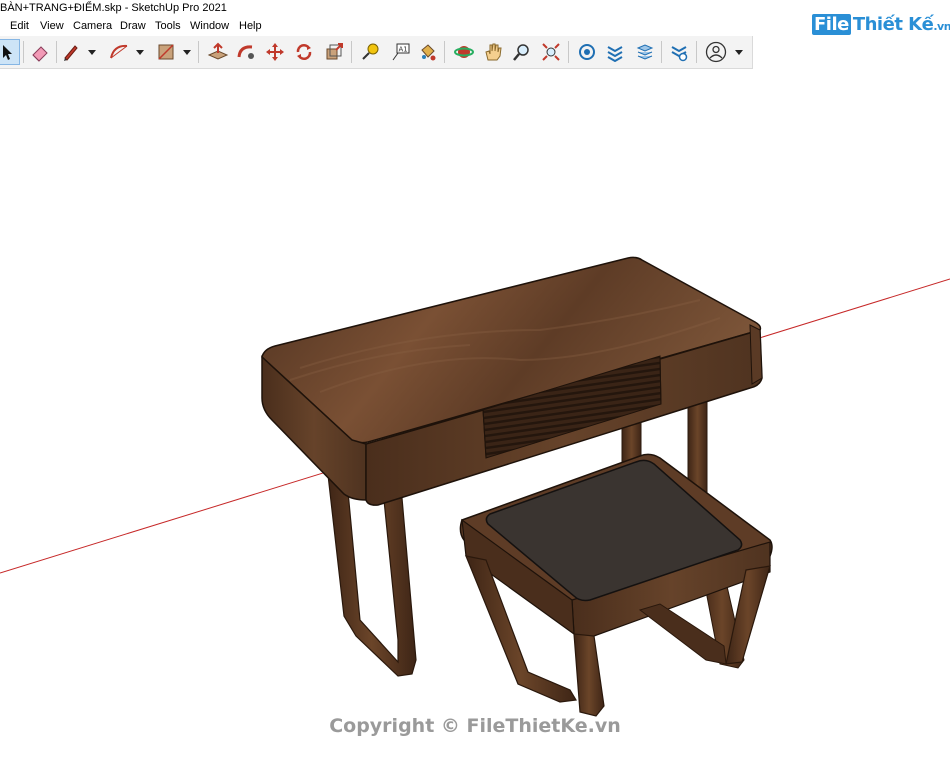 This screenshot has width=950, height=769. I want to click on menu-bar: Edit View Camera Draw Tools Window Help, so click(475, 27).